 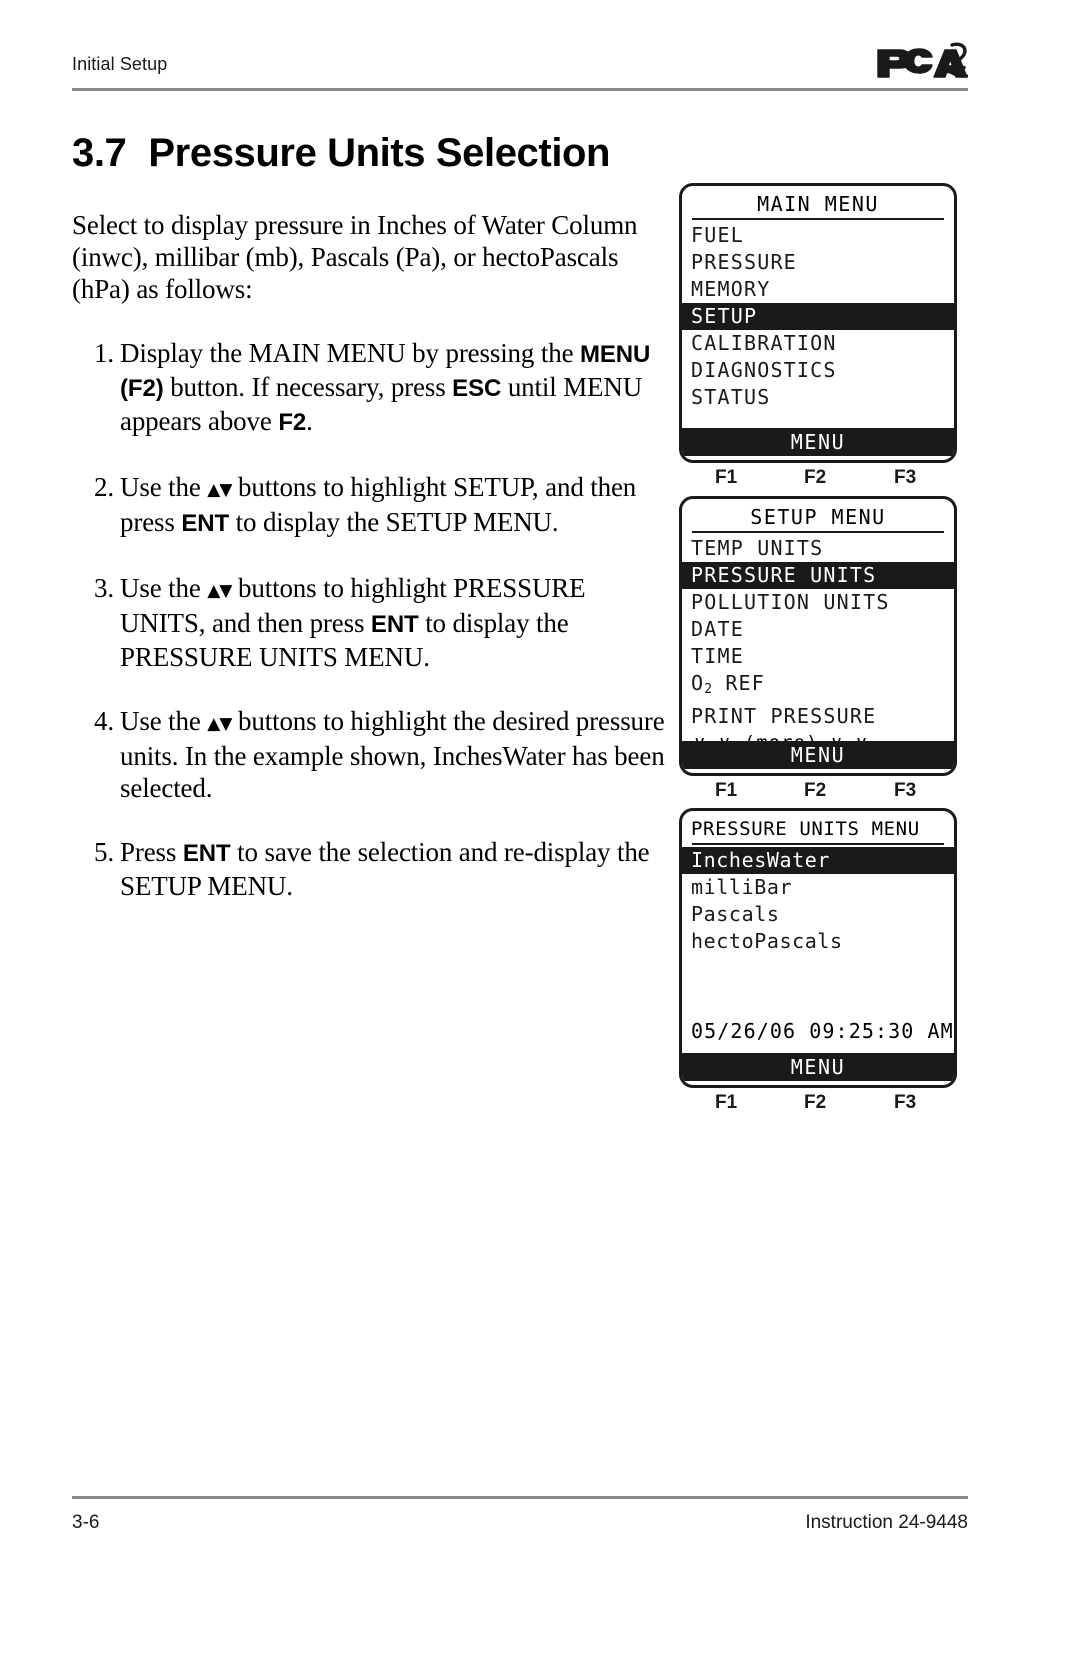 What do you see at coordinates (104, 588) in the screenshot?
I see `step-marker: 3.` at bounding box center [104, 588].